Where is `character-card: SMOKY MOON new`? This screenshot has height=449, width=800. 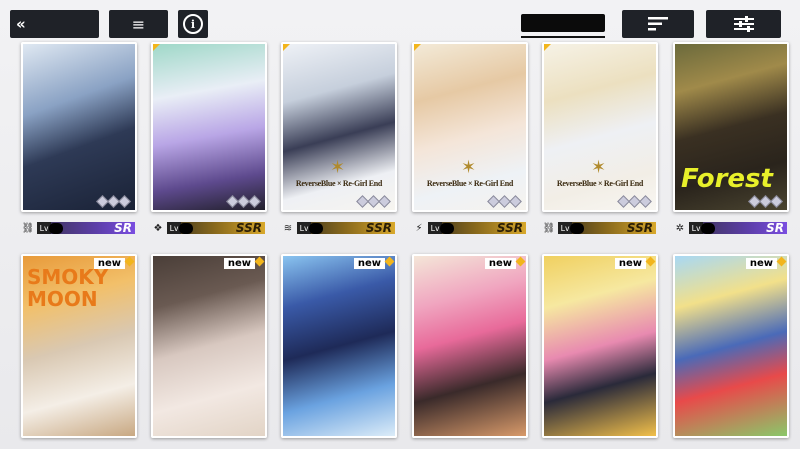 character-card: SMOKY MOON new is located at coordinates (79, 346).